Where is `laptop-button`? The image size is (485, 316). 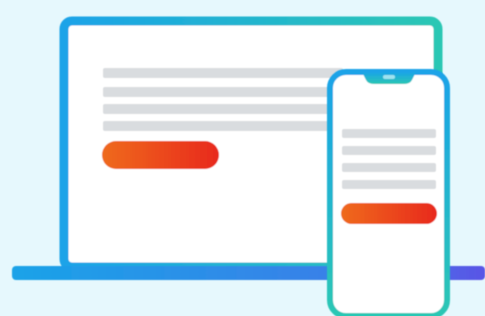 laptop-button is located at coordinates (160, 155).